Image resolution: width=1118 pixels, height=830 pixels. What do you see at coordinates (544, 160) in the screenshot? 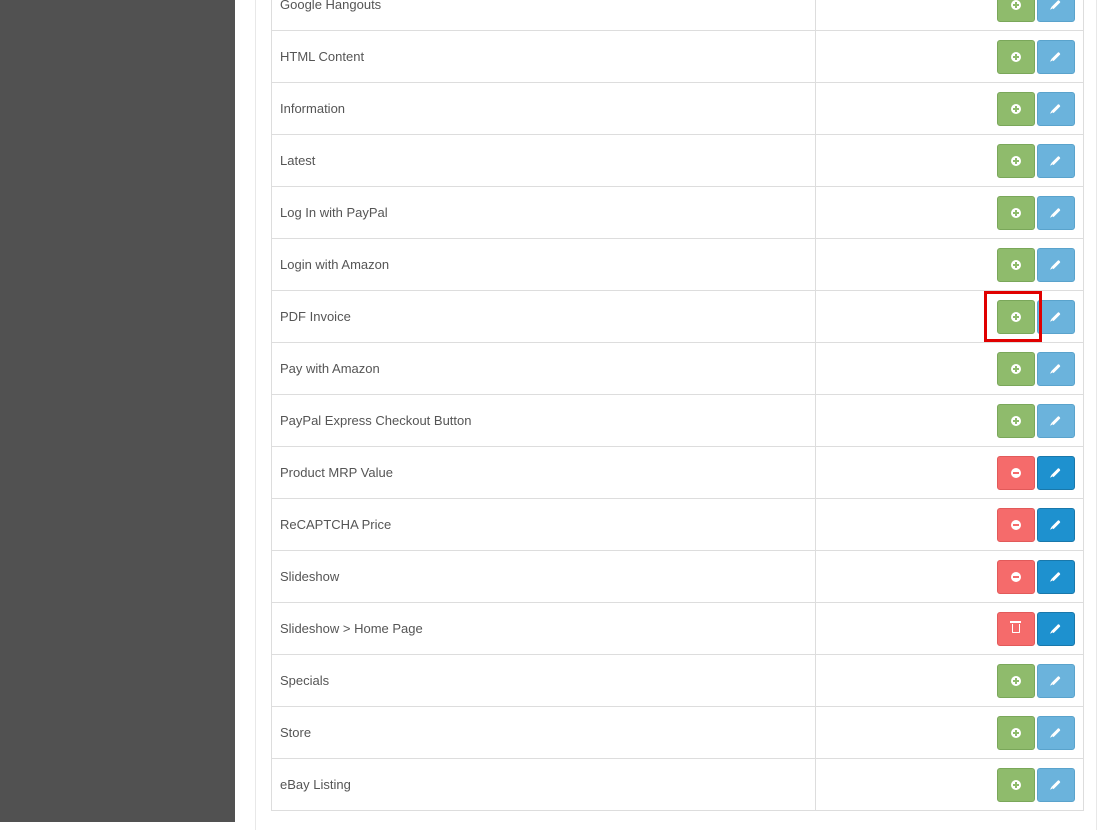
I see `extension-name: Latest` at bounding box center [544, 160].